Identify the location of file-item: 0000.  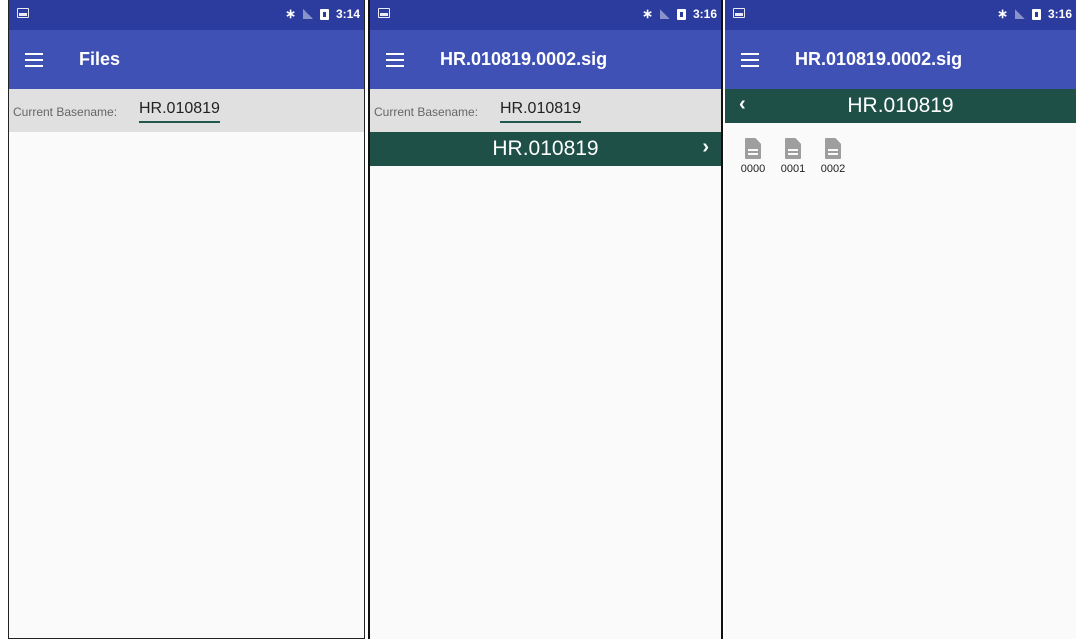
(753, 156).